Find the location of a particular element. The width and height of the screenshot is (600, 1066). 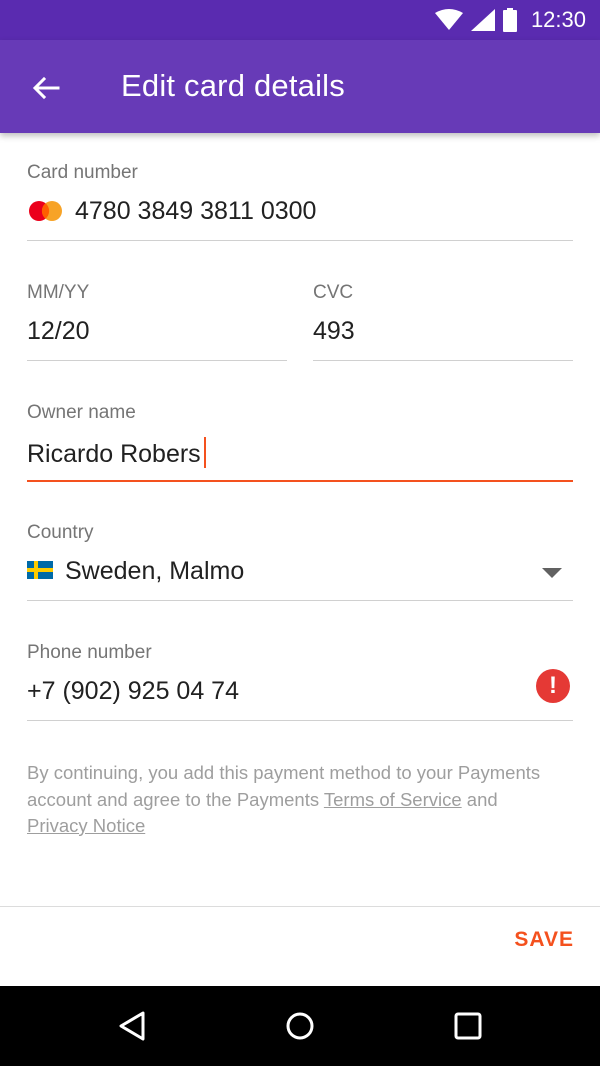

back-arrow-icon is located at coordinates (46, 88).